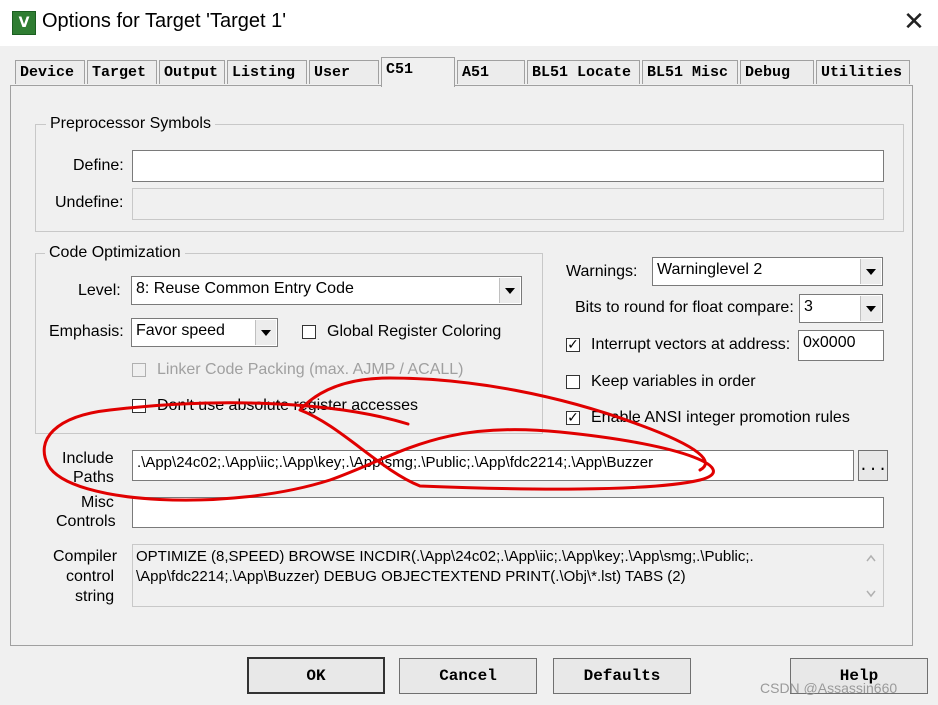  Describe the element at coordinates (418, 72) in the screenshot. I see `tab-c51: C51` at that location.